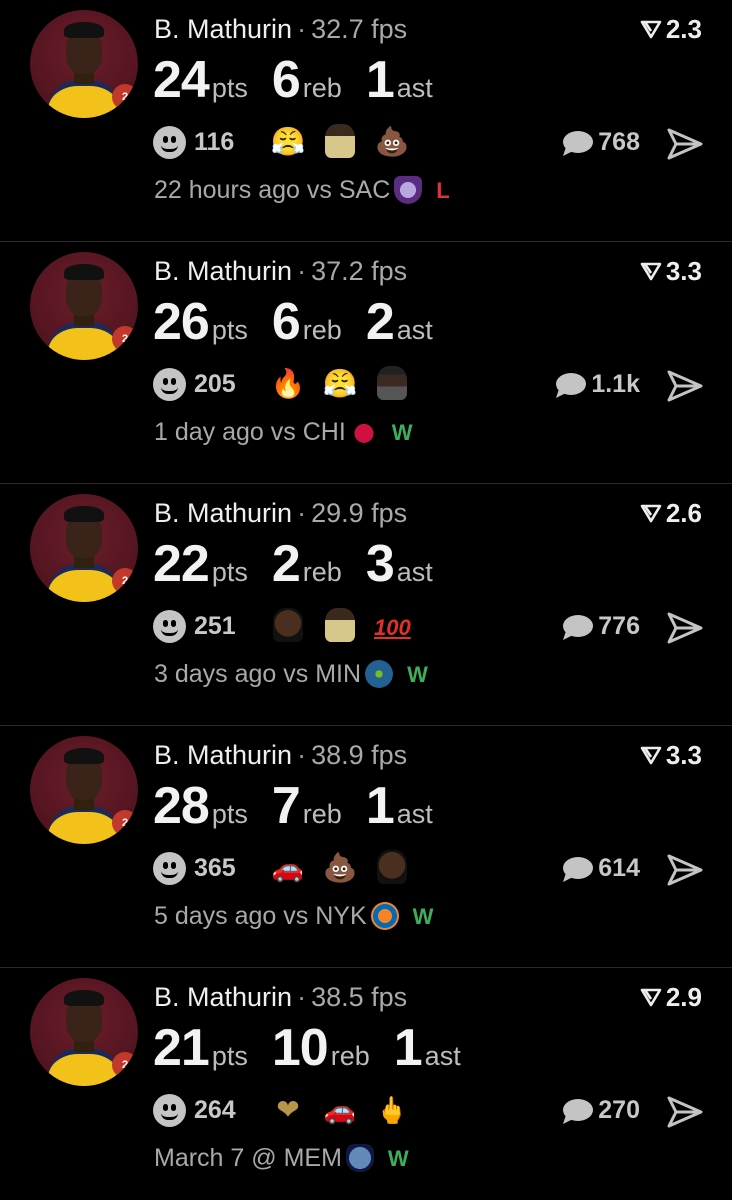 Image resolution: width=732 pixels, height=1200 pixels. I want to click on rating-score: 2.6, so click(671, 513).